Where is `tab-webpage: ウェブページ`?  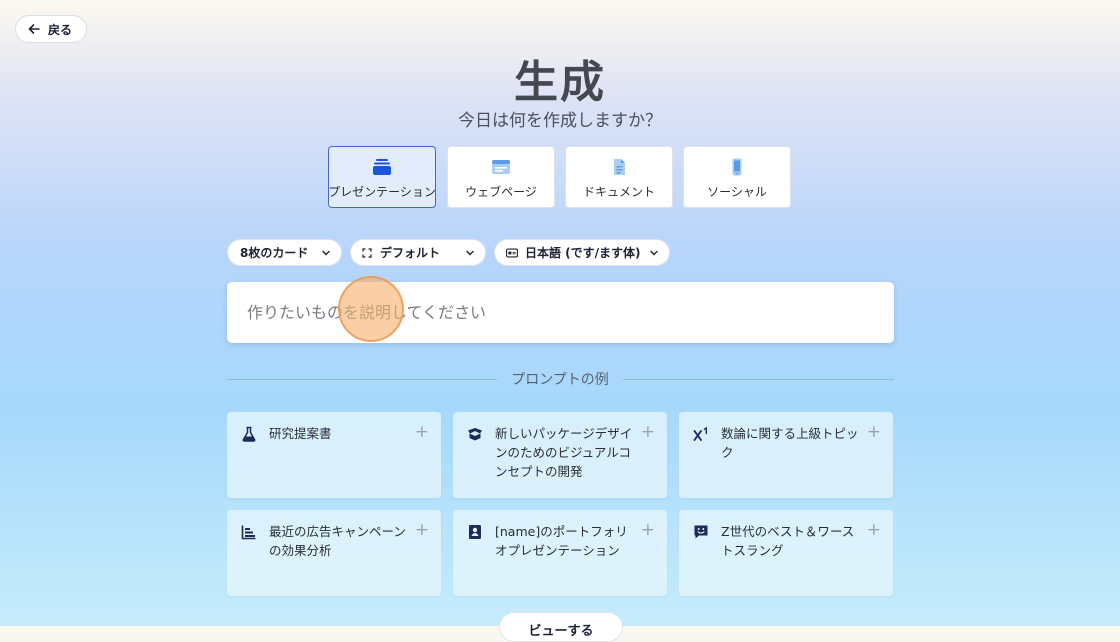 tab-webpage: ウェブページ is located at coordinates (501, 177).